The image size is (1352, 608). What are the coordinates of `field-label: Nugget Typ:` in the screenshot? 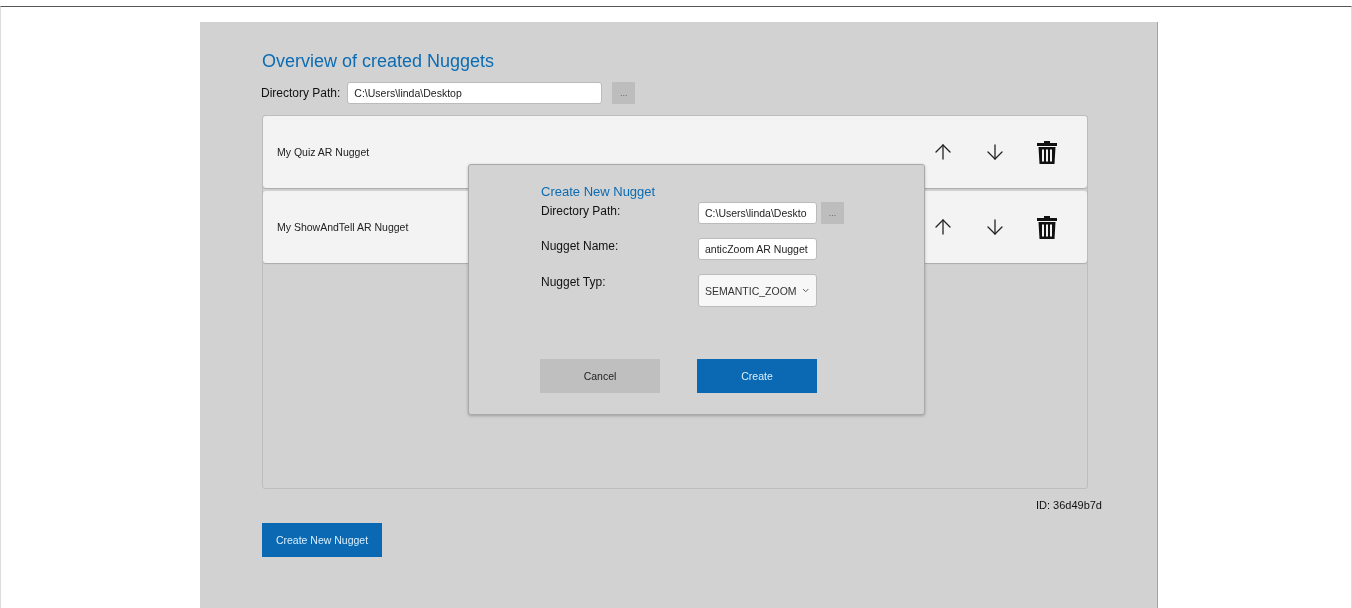 It's located at (574, 282).